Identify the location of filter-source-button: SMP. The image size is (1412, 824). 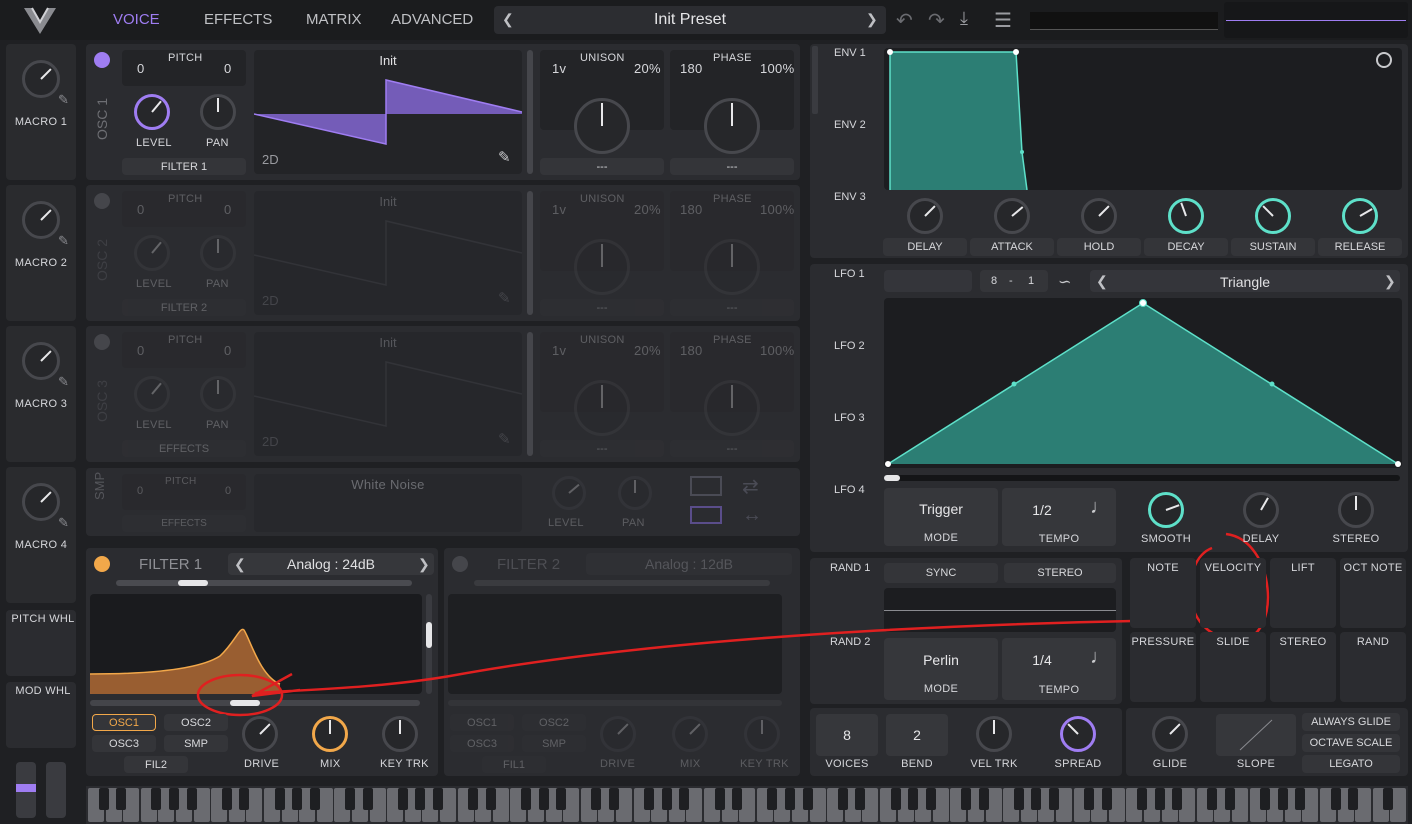
(196, 743).